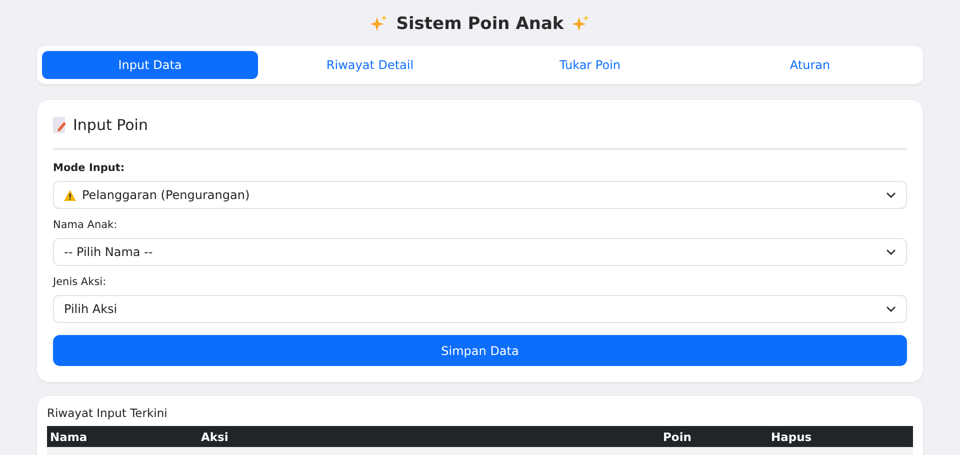 This screenshot has width=960, height=455. I want to click on column-header: Aksi, so click(215, 437).